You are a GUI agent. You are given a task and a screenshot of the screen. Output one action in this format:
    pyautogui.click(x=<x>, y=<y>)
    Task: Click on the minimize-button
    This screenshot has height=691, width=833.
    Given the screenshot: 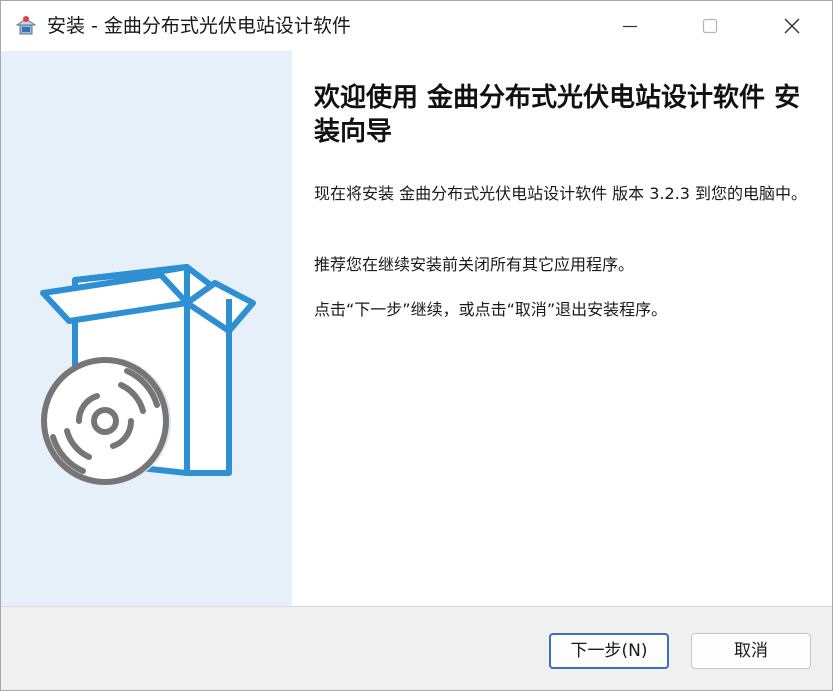 What is the action you would take?
    pyautogui.click(x=630, y=26)
    